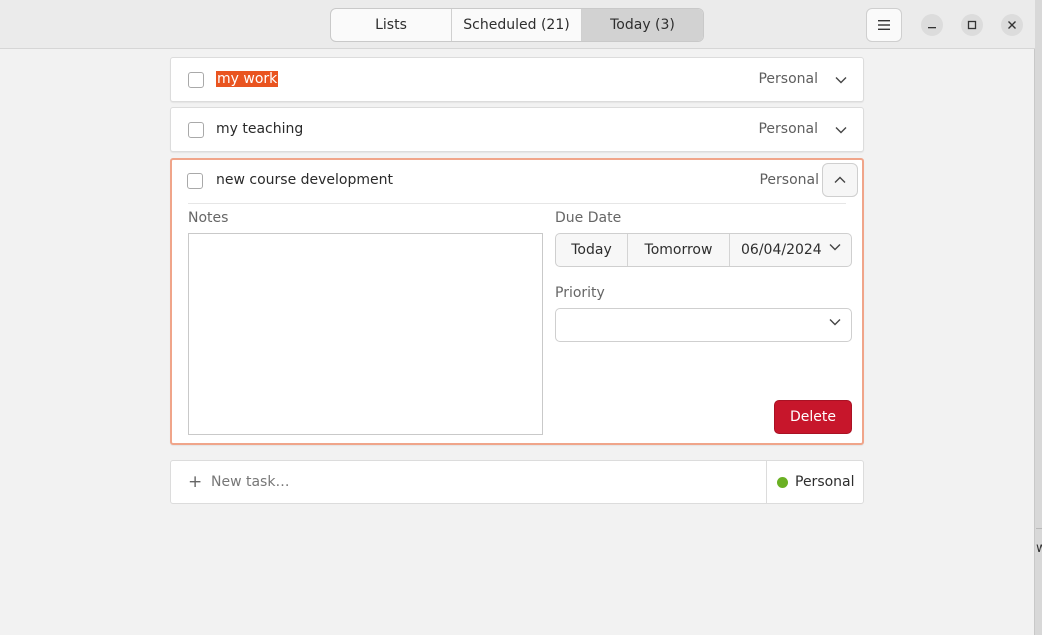 This screenshot has width=1042, height=635. I want to click on notes-label: Notes, so click(208, 218).